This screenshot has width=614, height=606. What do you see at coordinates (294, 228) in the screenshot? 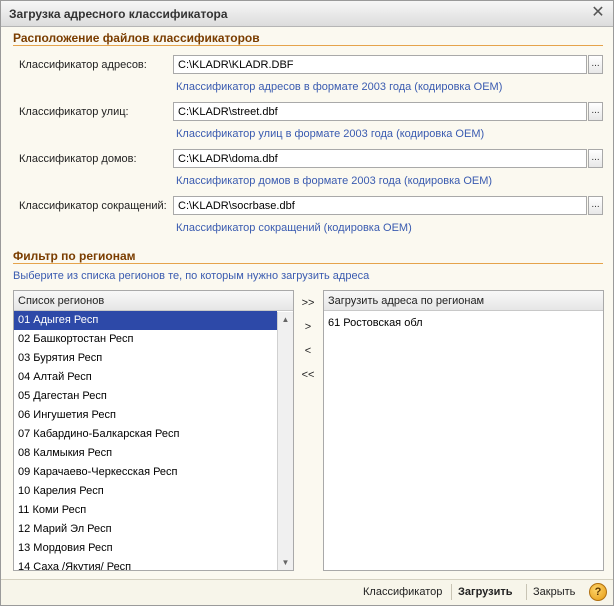
I see `abbreviation-classifier-hint: Классификатор сокращений (кодировка OEM)` at bounding box center [294, 228].